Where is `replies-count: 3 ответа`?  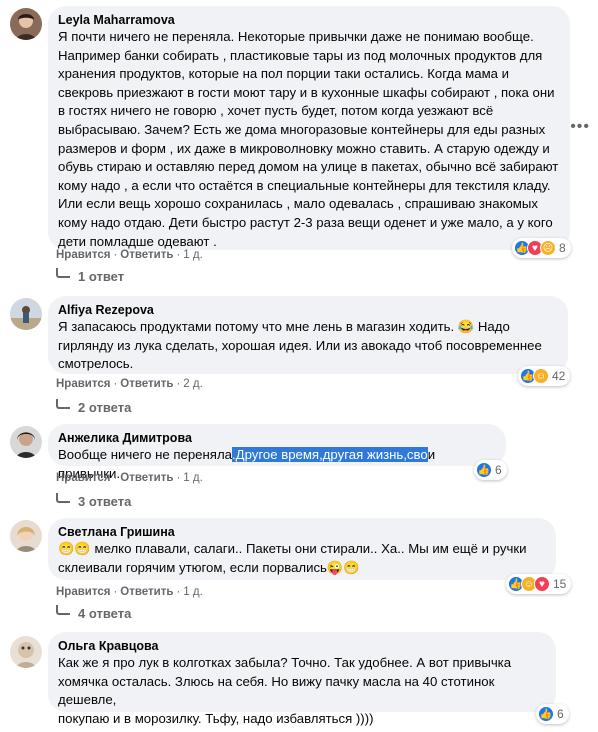 replies-count: 3 ответа is located at coordinates (105, 501).